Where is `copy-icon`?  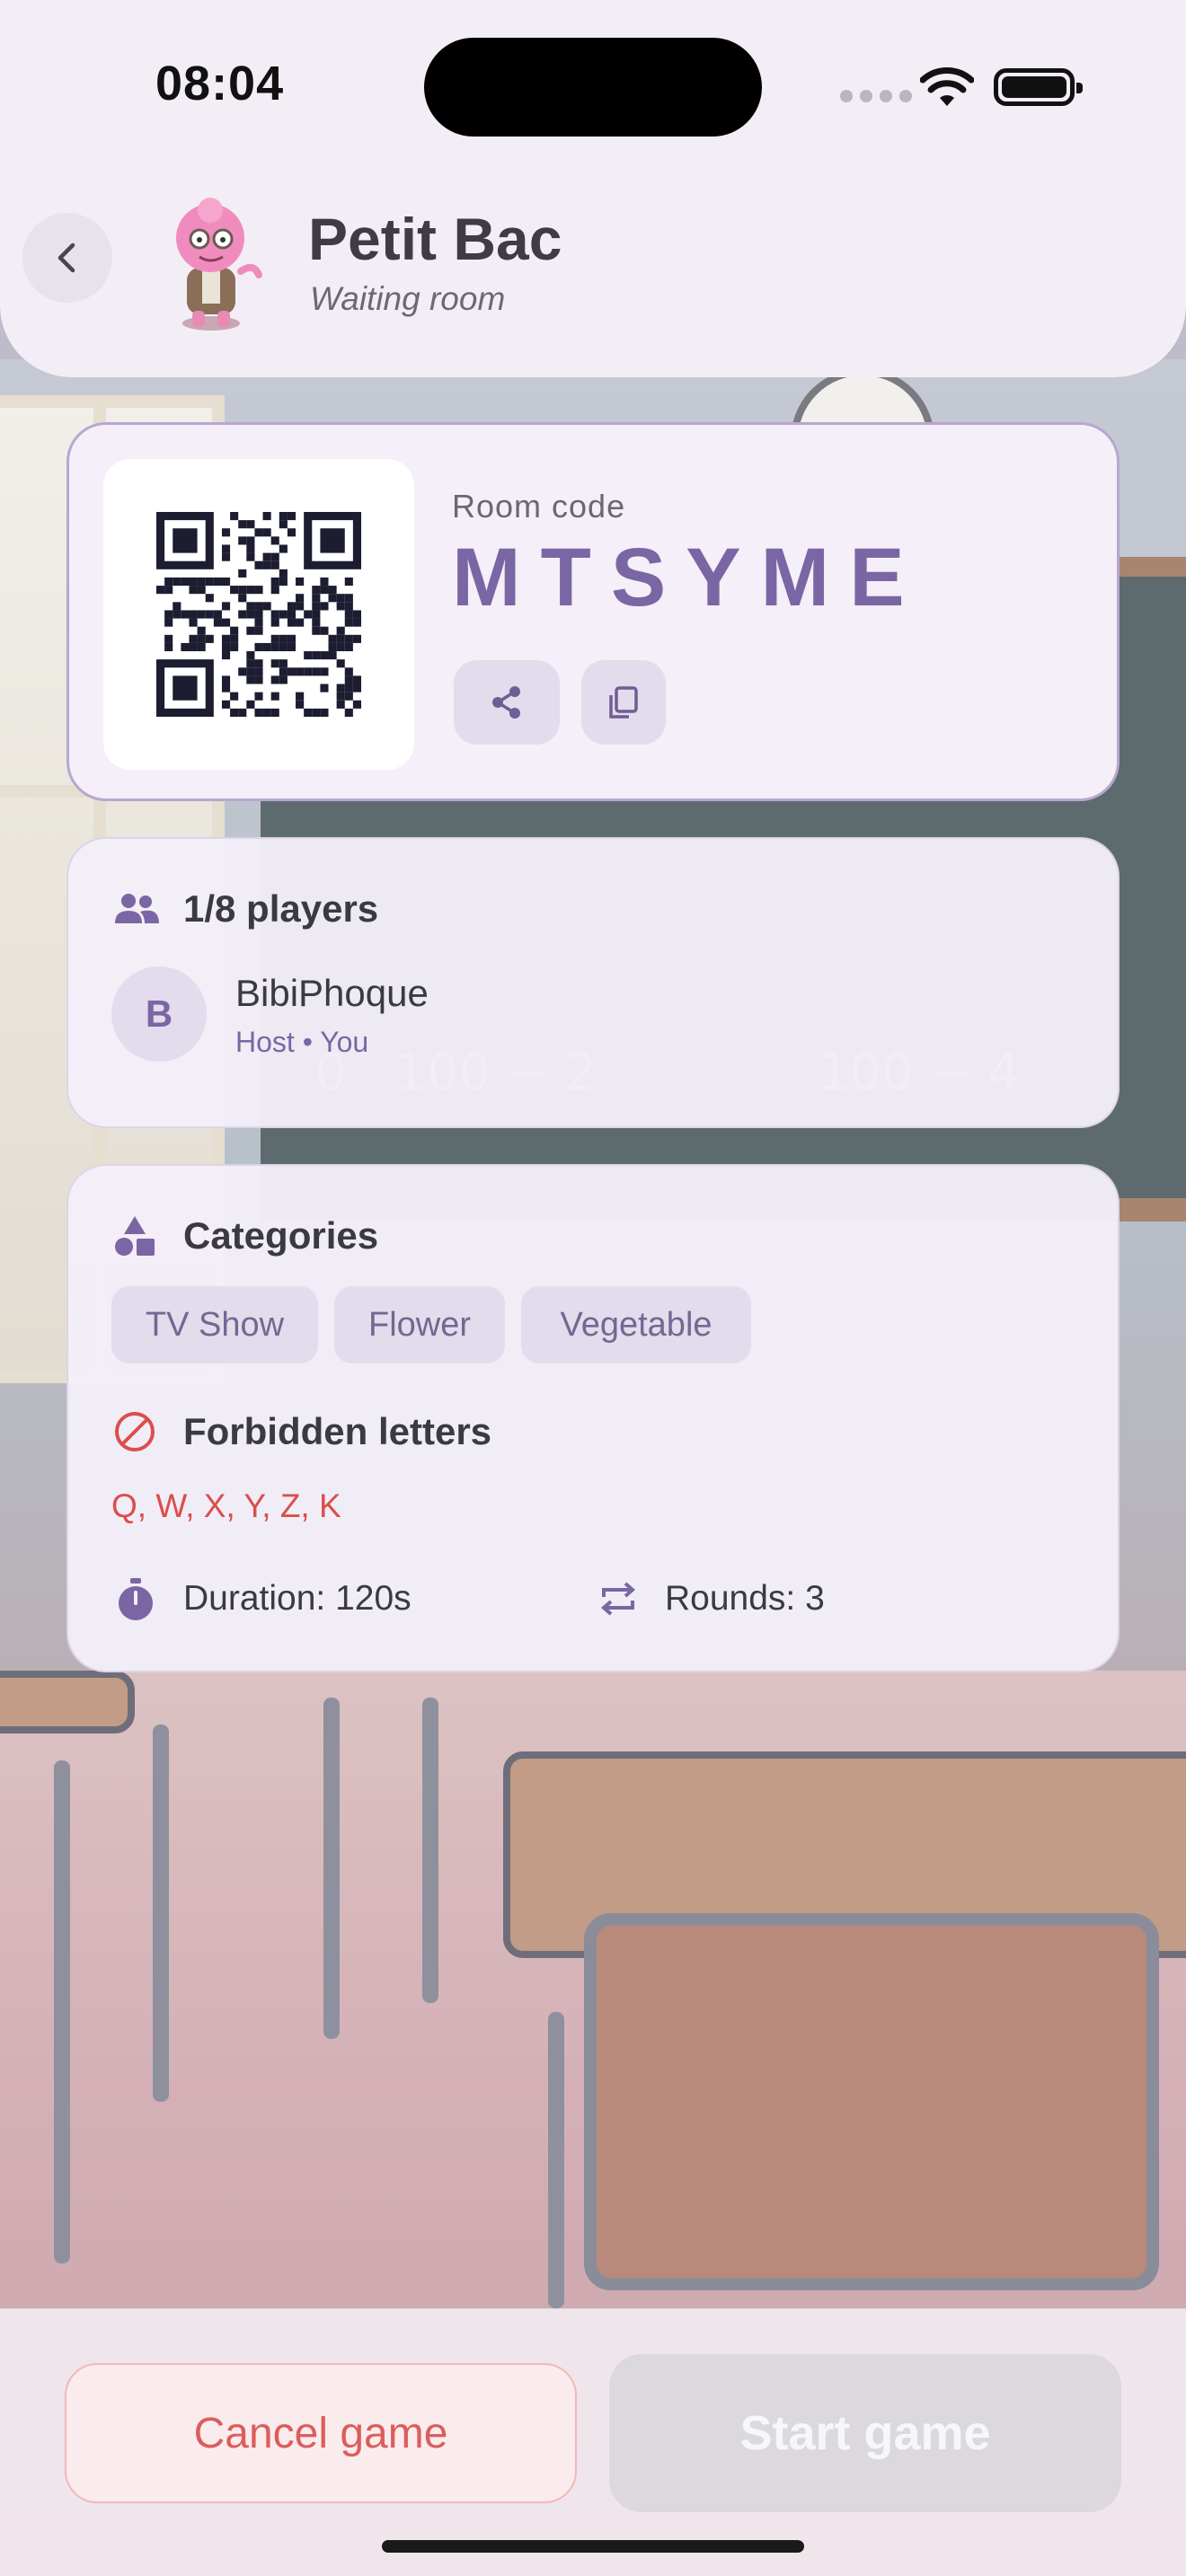
copy-icon is located at coordinates (623, 702).